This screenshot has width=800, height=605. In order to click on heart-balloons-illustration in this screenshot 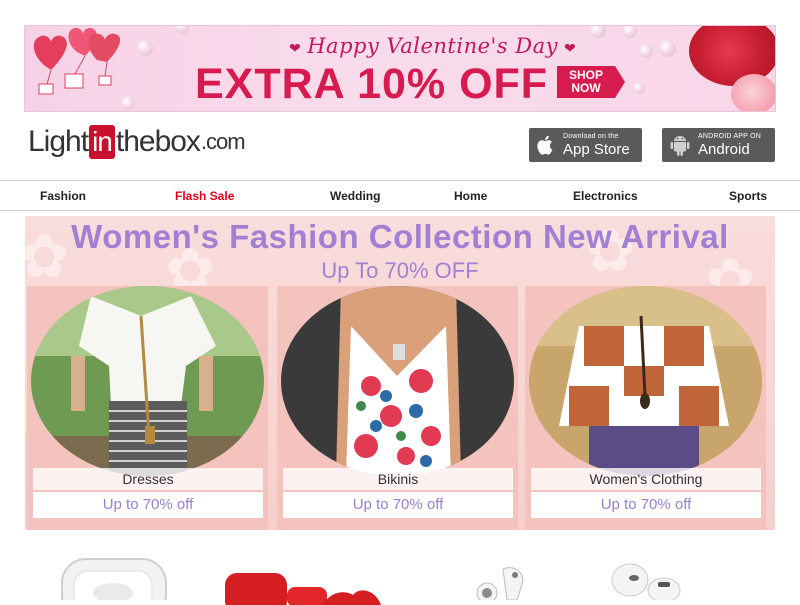, I will do `click(77, 61)`.